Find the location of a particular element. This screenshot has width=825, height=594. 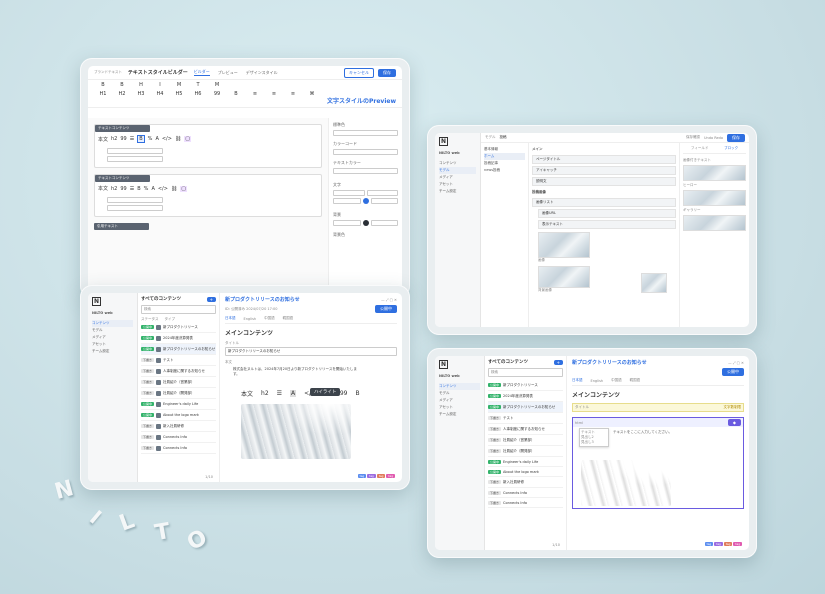

bg-input is located at coordinates (347, 223).